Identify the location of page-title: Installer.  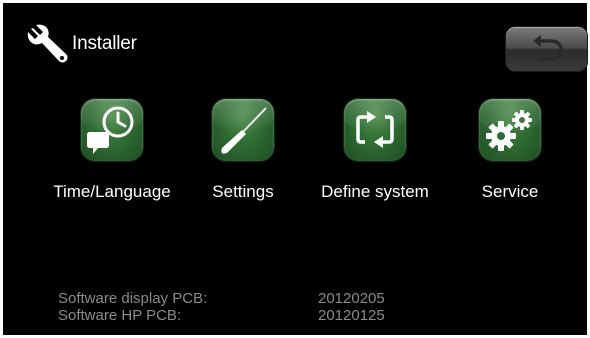
(104, 43).